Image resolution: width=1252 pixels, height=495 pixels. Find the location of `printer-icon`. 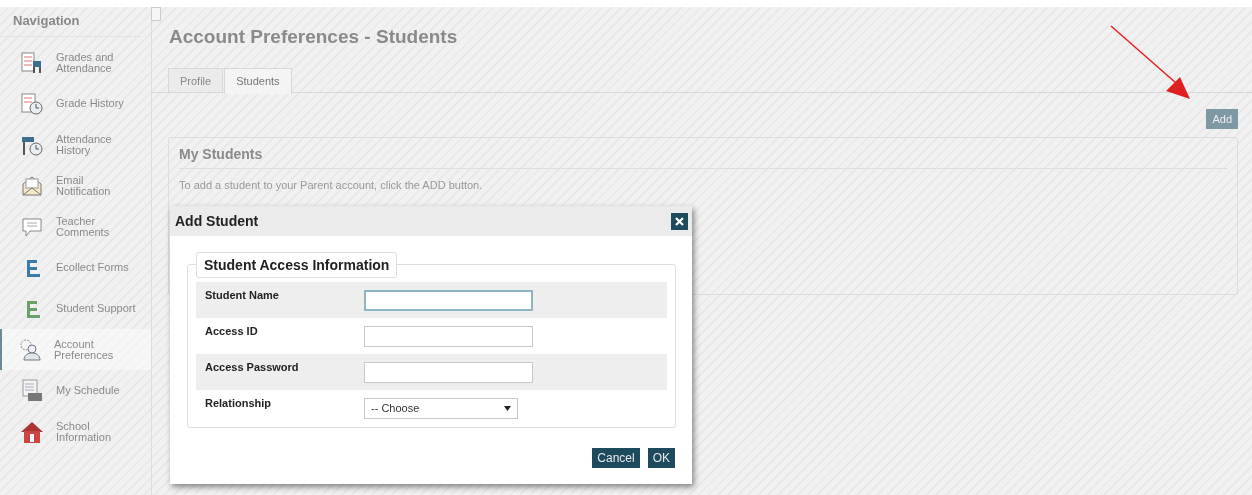

printer-icon is located at coordinates (32, 390).